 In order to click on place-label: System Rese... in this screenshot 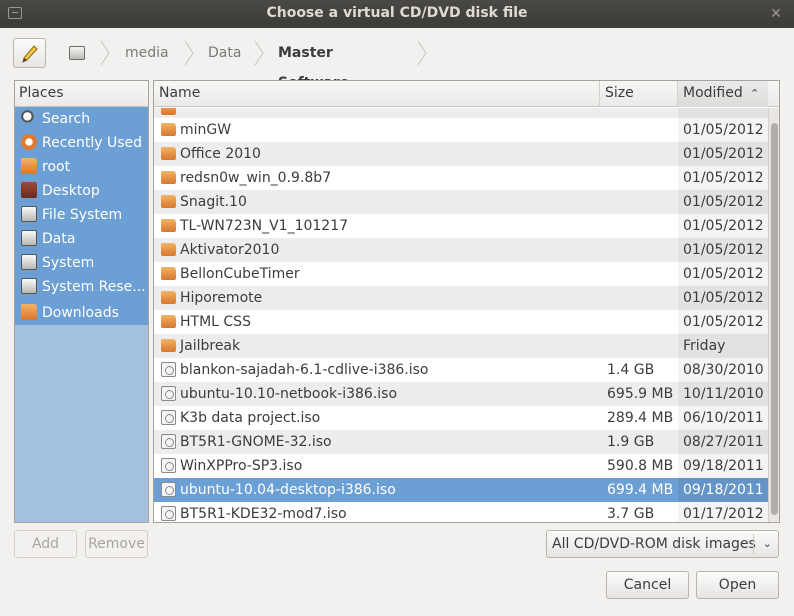, I will do `click(94, 287)`.